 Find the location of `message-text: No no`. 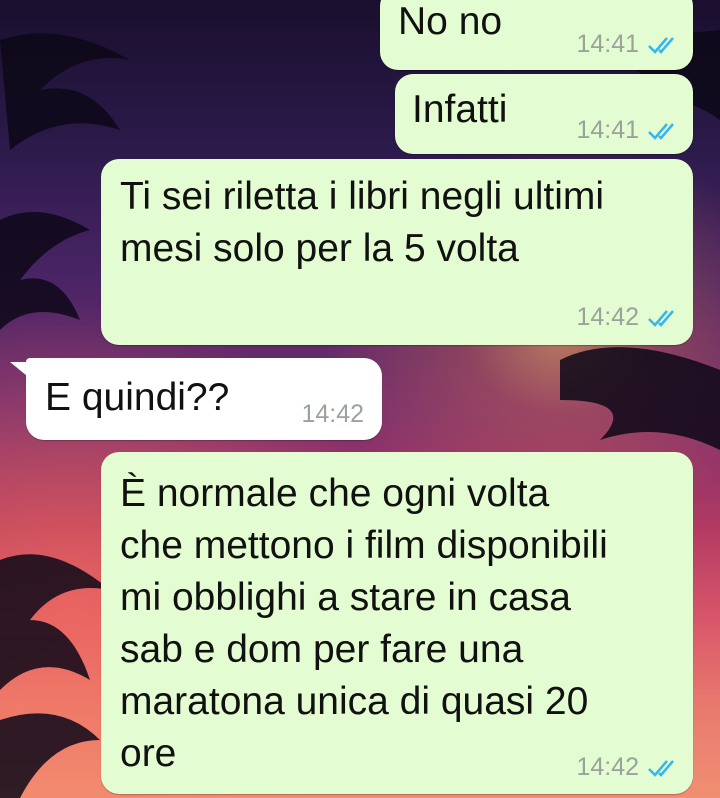

message-text: No no is located at coordinates (450, 21).